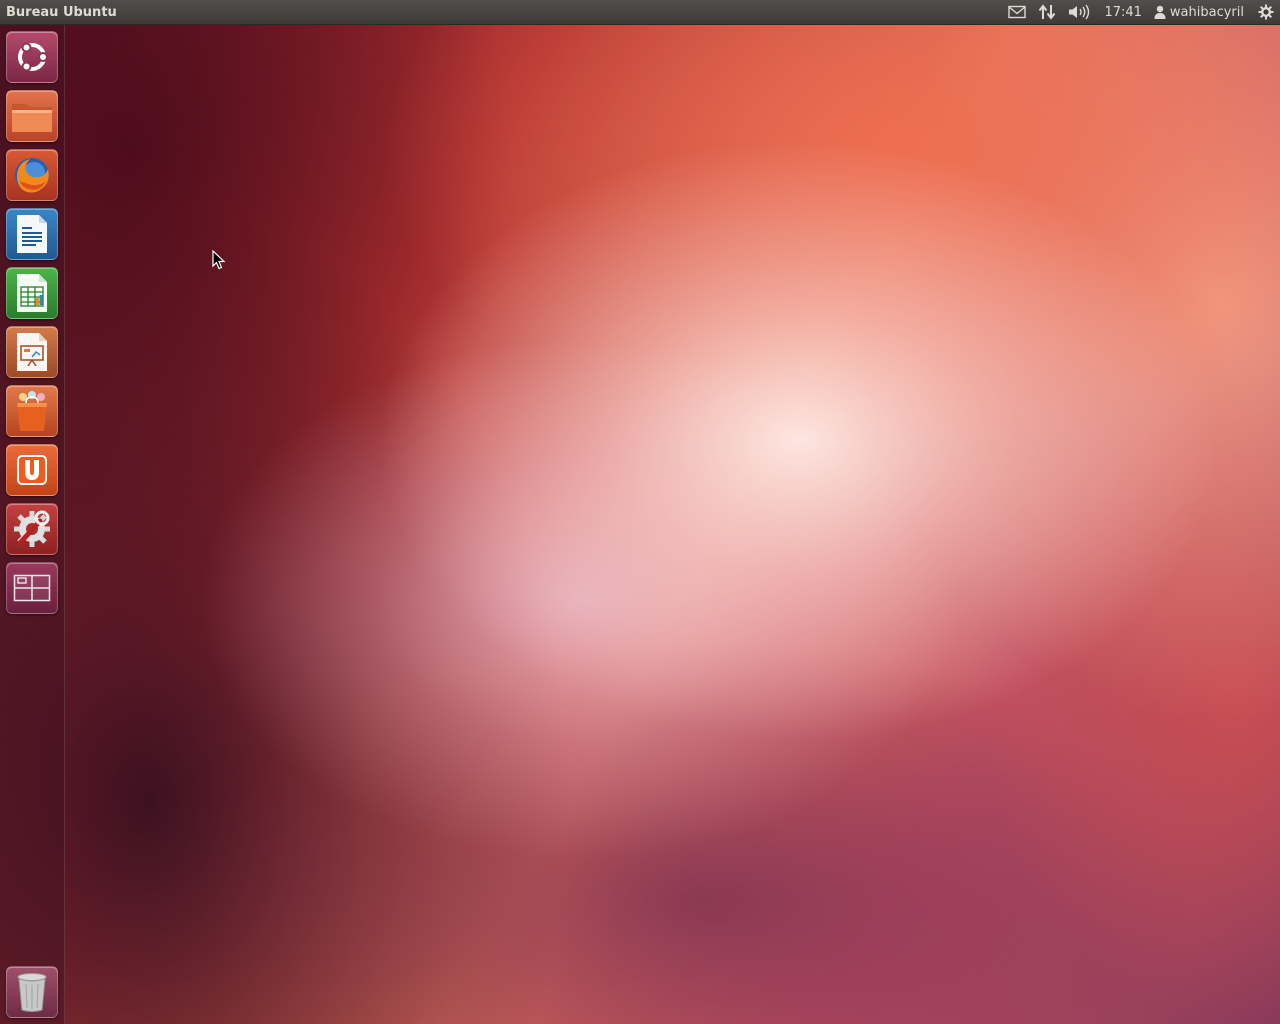  I want to click on launcher-item-dash-home, so click(32, 57).